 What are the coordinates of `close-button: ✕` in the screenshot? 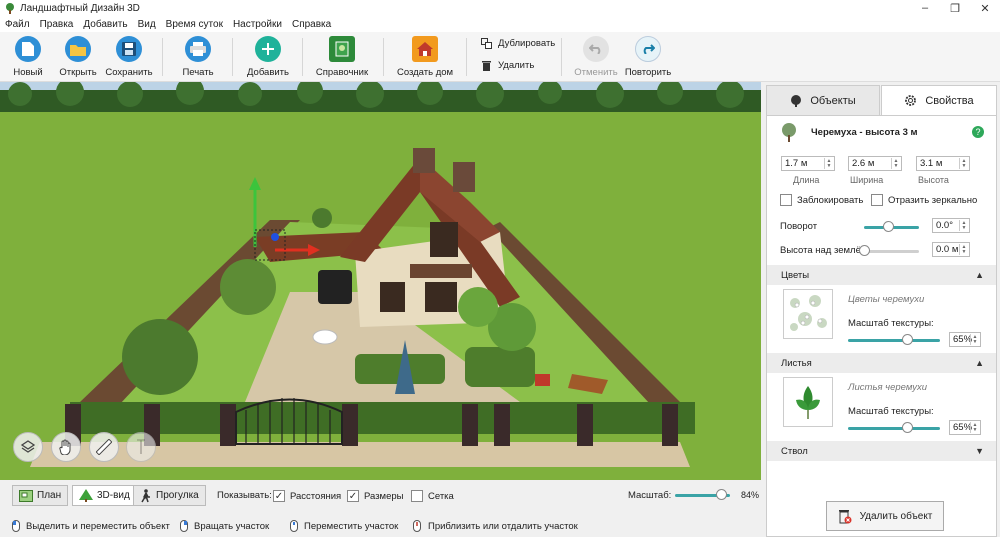 It's located at (985, 8).